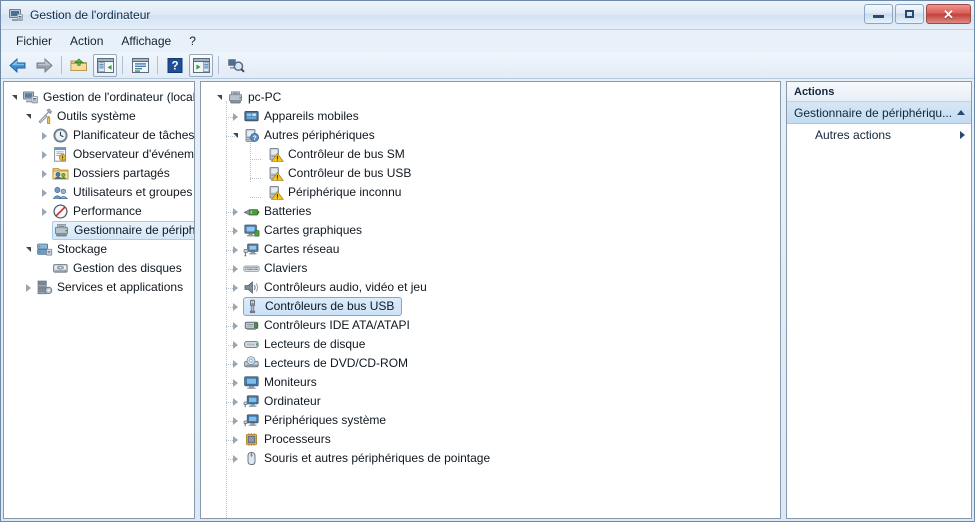  I want to click on event-viewer-icon, so click(60, 154).